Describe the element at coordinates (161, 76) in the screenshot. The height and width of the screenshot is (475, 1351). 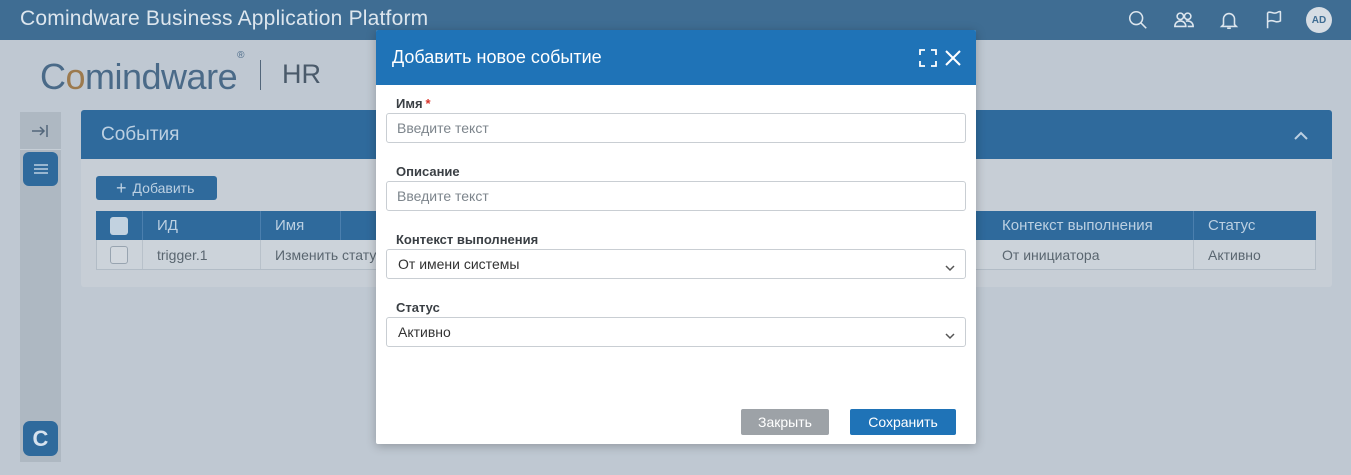
I see `logo-part: mindware` at that location.